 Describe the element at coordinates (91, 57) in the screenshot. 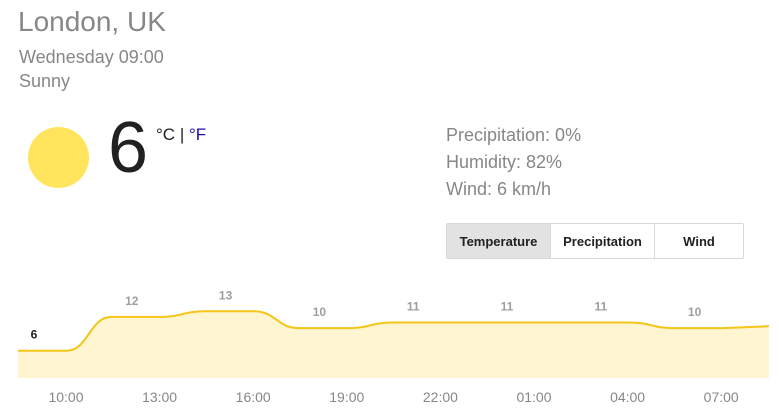

I see `date-time: Wednesday 09:00` at that location.